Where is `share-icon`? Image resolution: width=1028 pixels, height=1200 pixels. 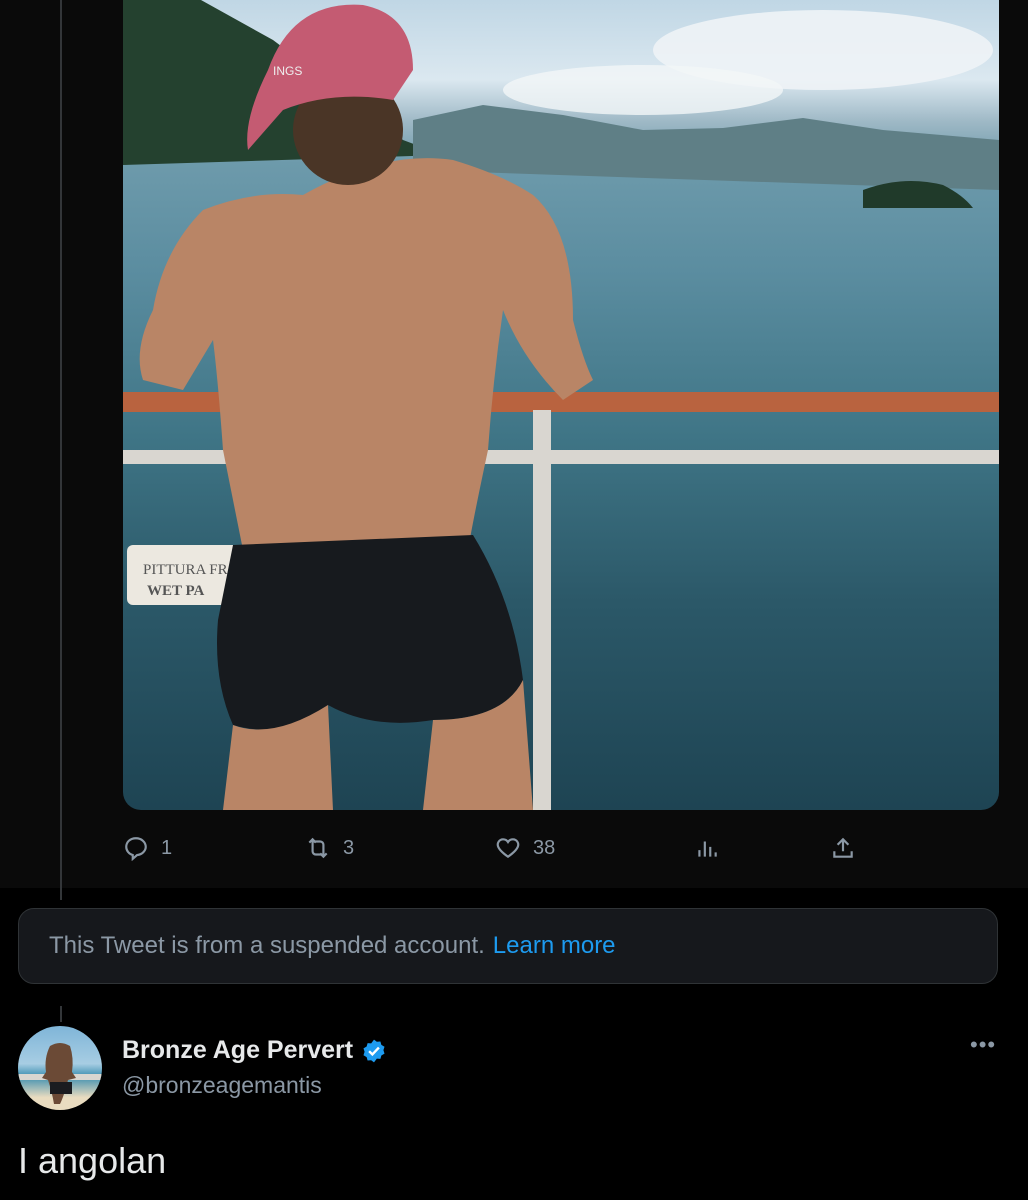 share-icon is located at coordinates (843, 847).